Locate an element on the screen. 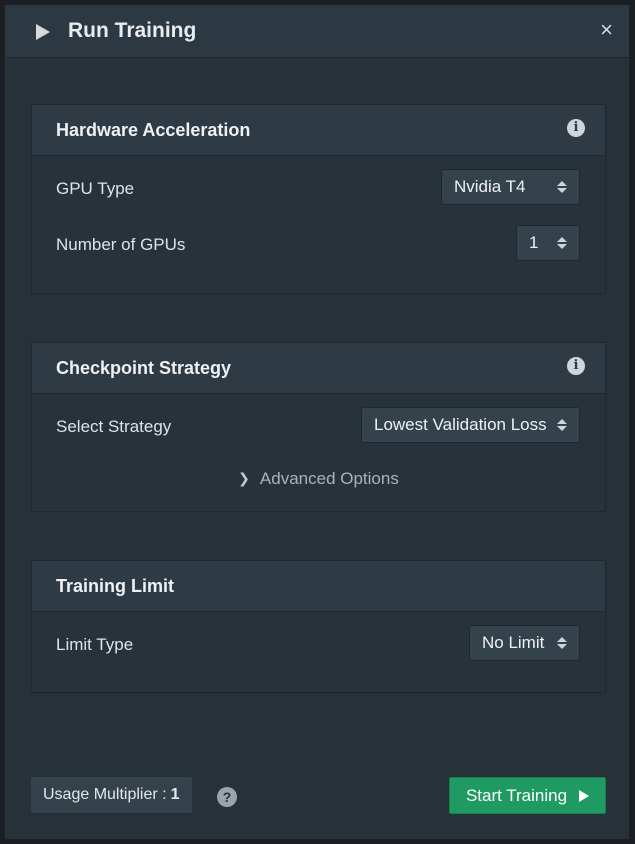 The image size is (635, 844). section-header: Training Limit is located at coordinates (318, 586).